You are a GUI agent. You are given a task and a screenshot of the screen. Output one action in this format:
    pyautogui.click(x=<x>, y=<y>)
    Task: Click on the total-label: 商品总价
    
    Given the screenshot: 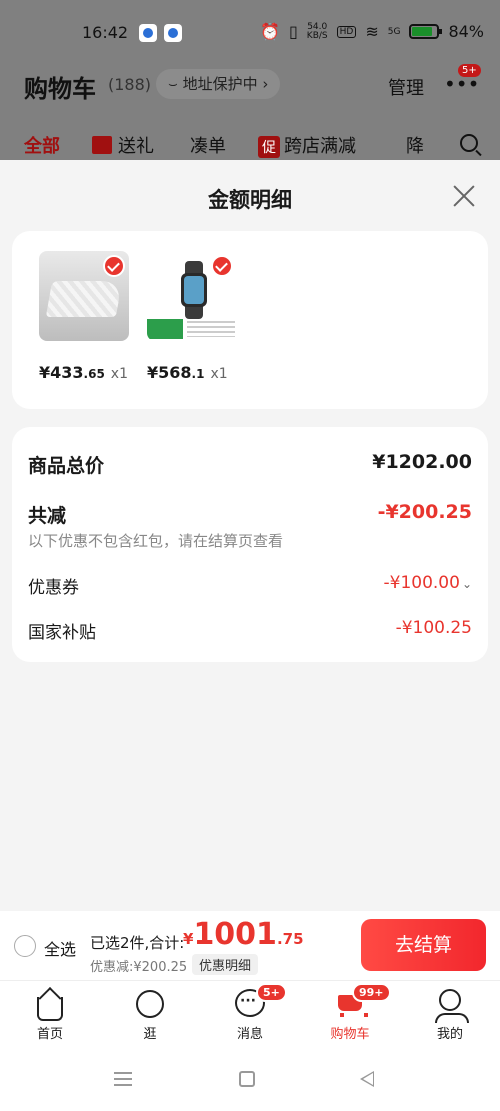 What is the action you would take?
    pyautogui.click(x=66, y=466)
    